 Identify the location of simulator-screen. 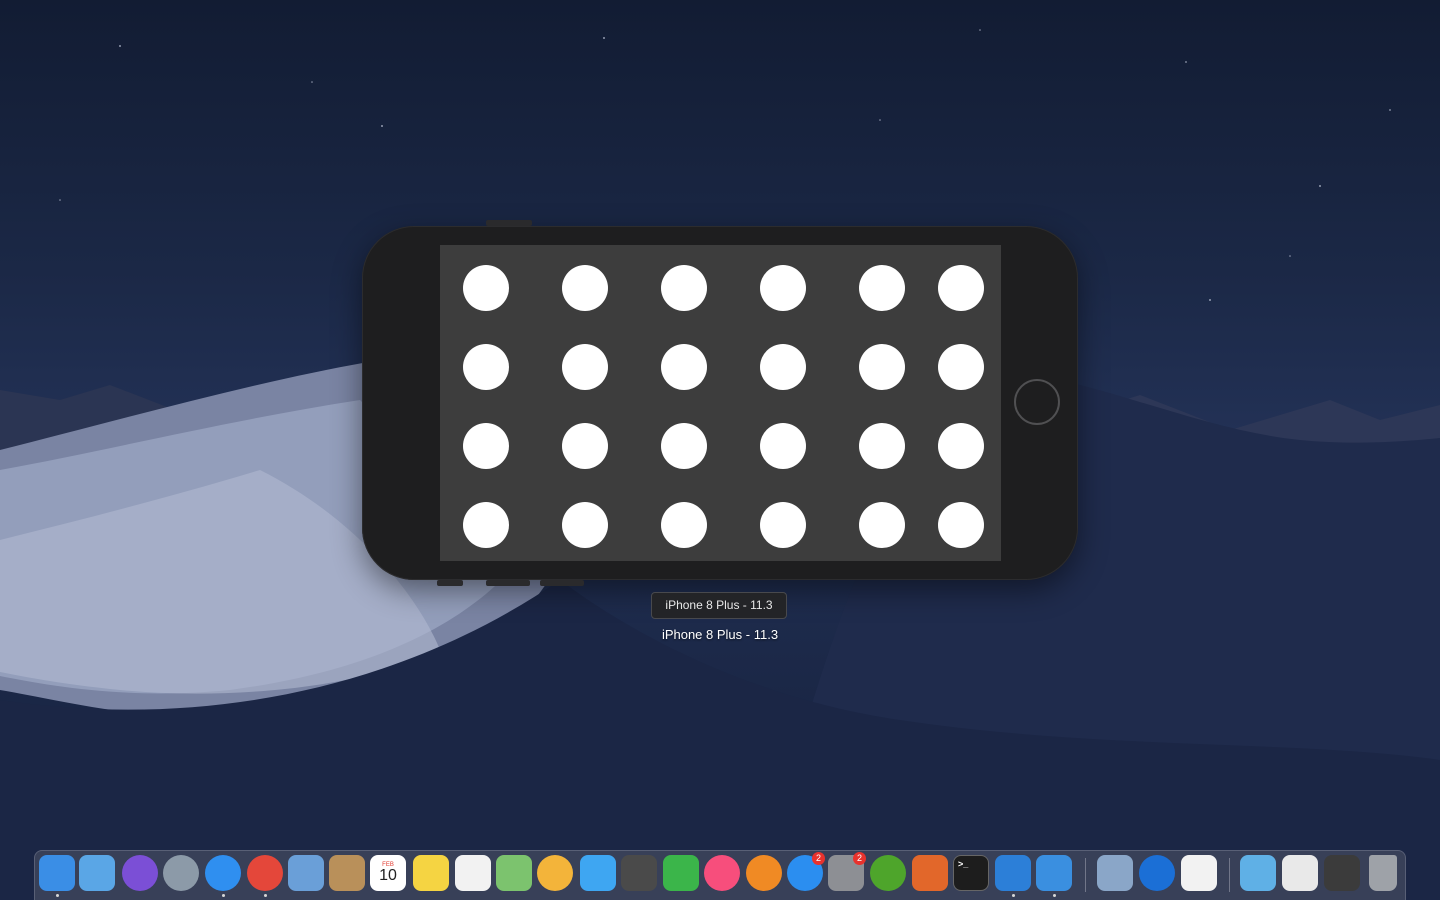
(720, 403).